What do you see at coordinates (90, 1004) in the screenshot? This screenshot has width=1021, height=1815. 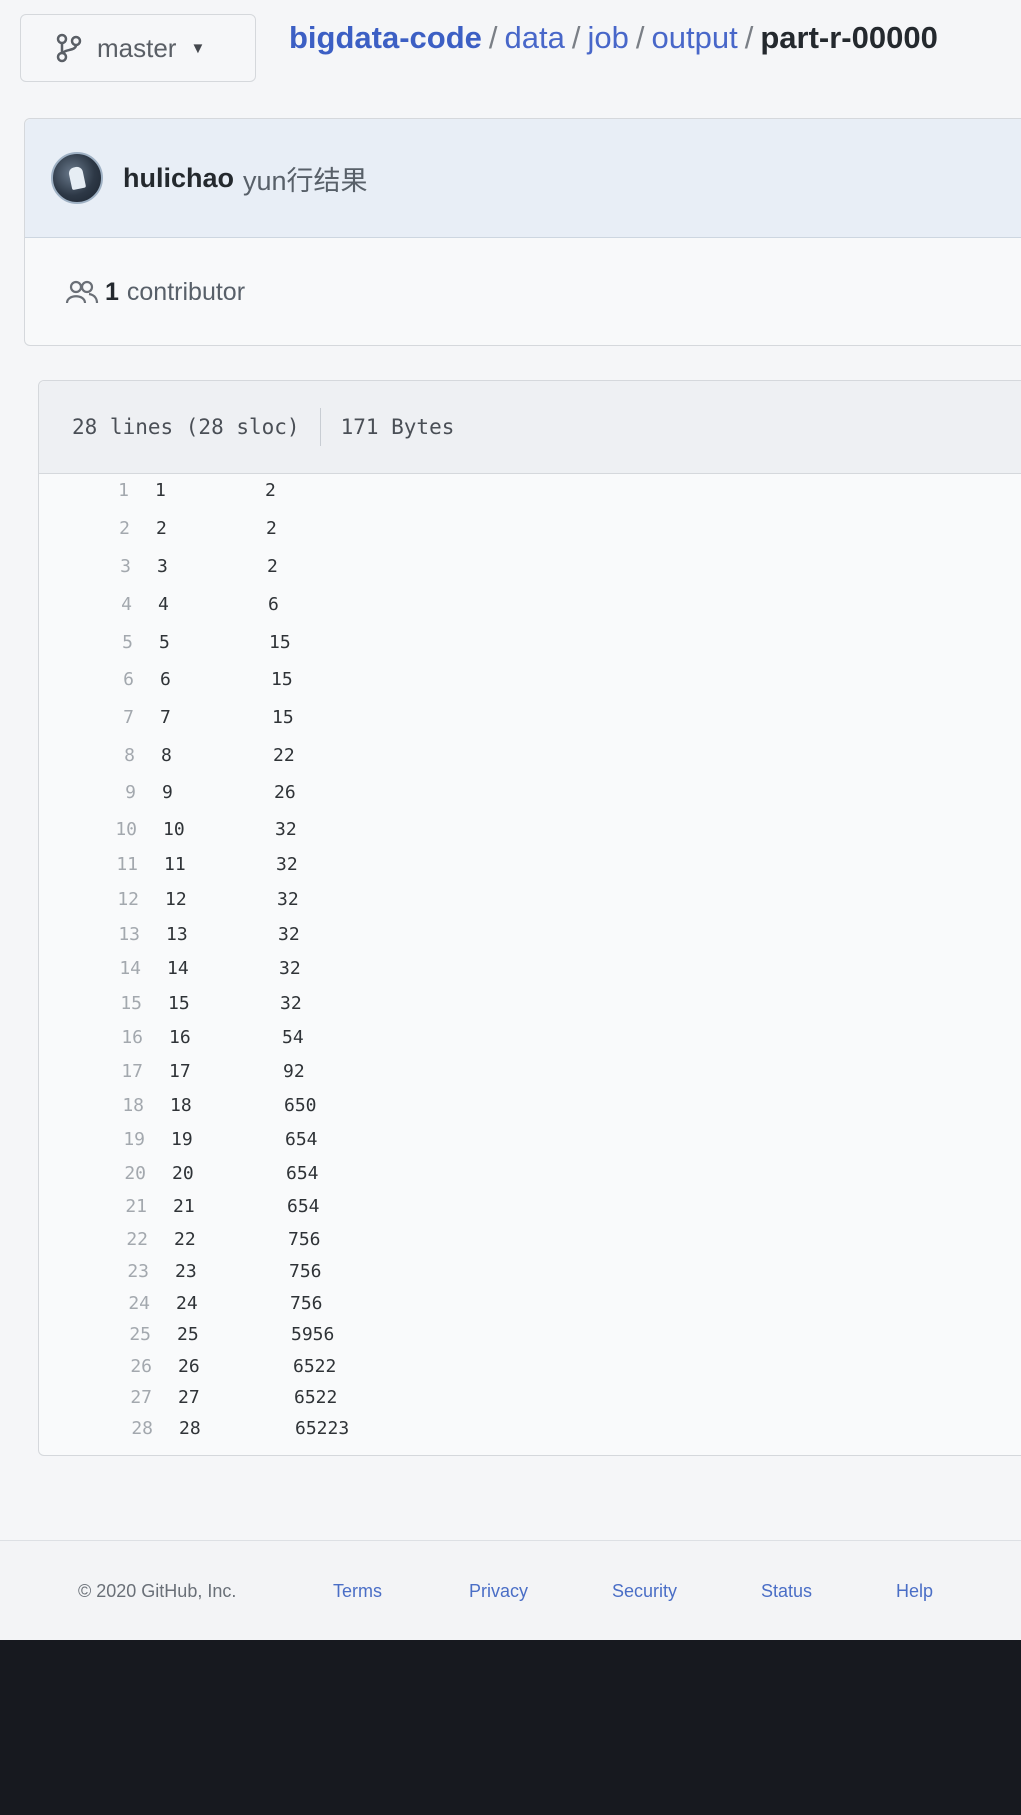 I see `line-number: 15` at bounding box center [90, 1004].